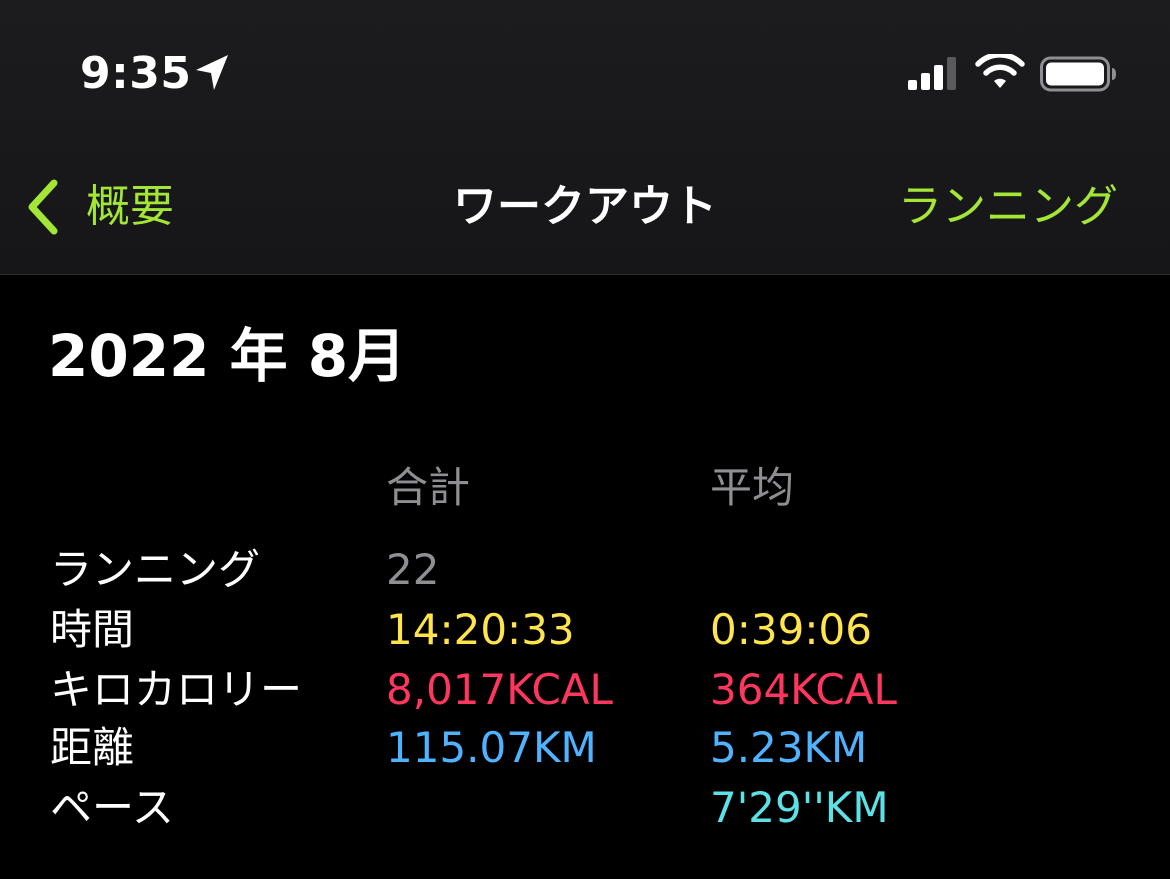 The height and width of the screenshot is (879, 1170). I want to click on battery-icon, so click(1078, 74).